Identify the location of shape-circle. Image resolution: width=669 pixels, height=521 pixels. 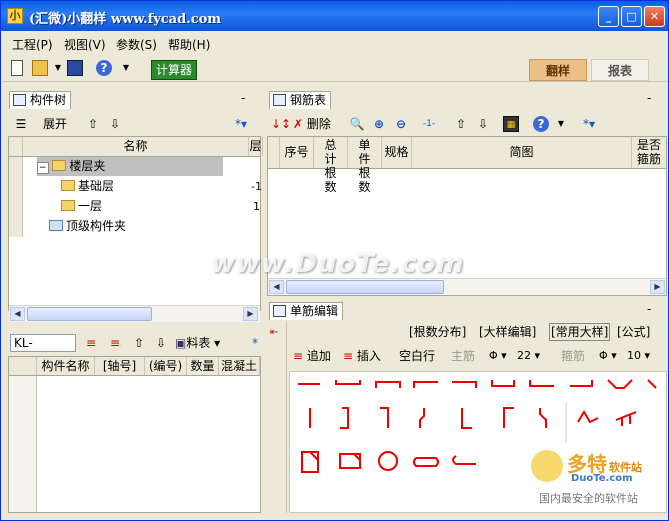
(388, 461).